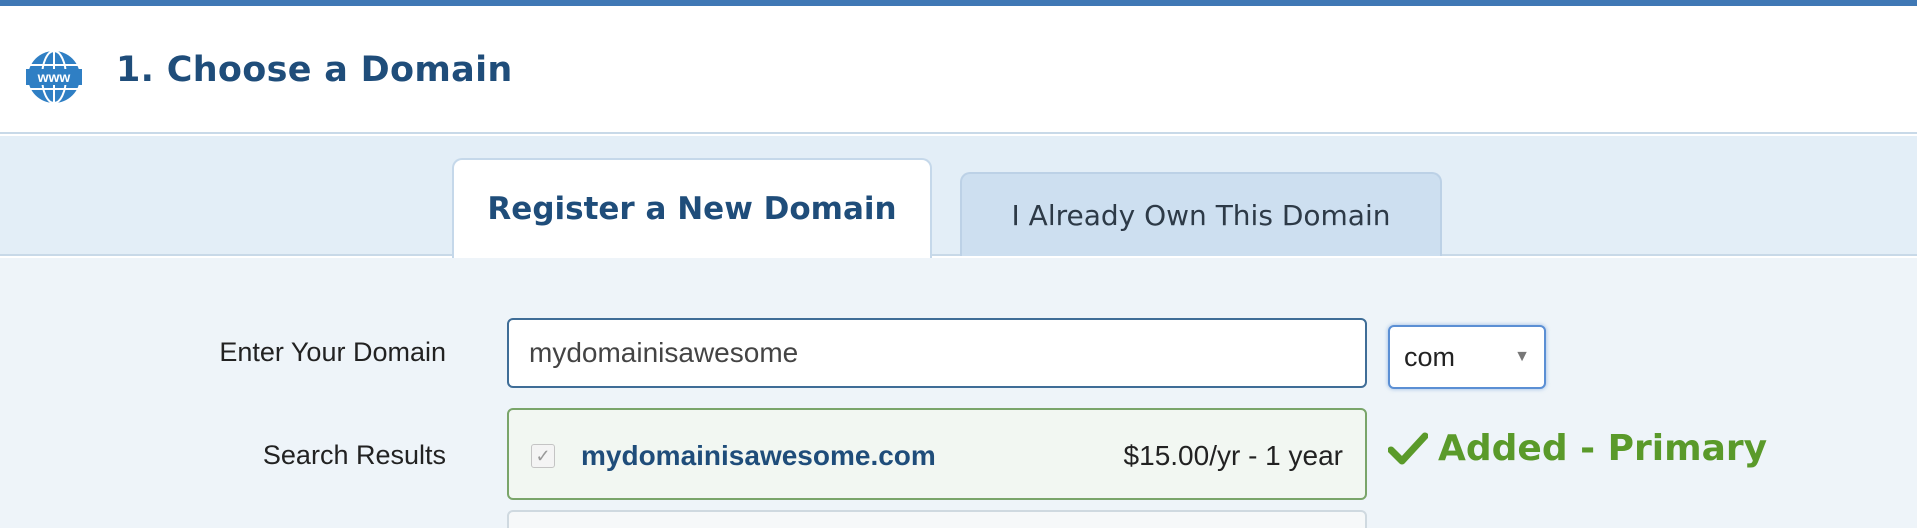 The height and width of the screenshot is (528, 1928). I want to click on dropdown-arrow-icon: ▼, so click(1522, 356).